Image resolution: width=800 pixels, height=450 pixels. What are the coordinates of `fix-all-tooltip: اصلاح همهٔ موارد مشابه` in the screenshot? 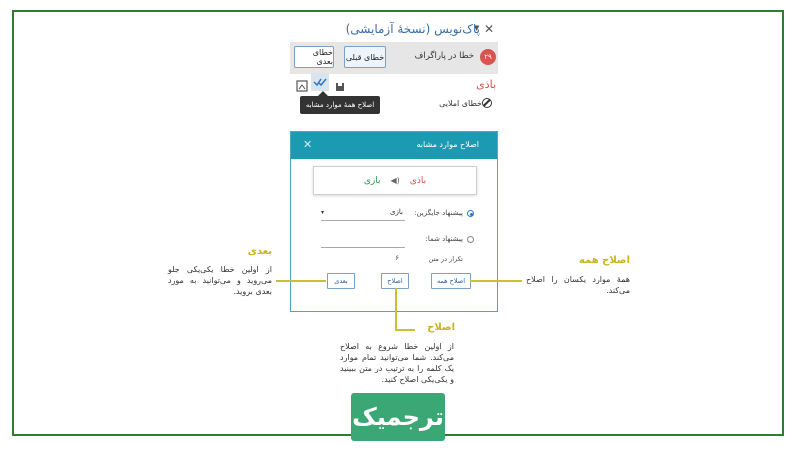 It's located at (340, 102).